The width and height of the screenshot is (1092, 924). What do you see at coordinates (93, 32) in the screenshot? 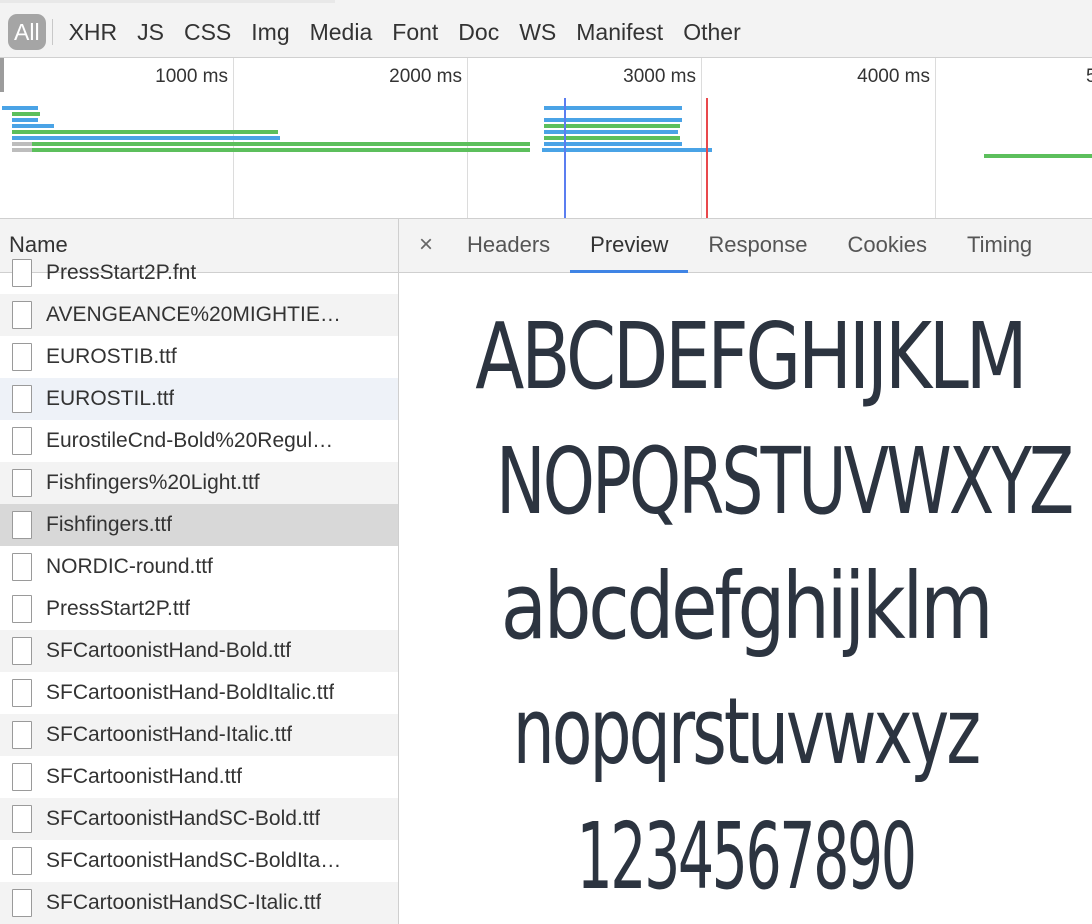
I see `filter-xhr: XHR` at bounding box center [93, 32].